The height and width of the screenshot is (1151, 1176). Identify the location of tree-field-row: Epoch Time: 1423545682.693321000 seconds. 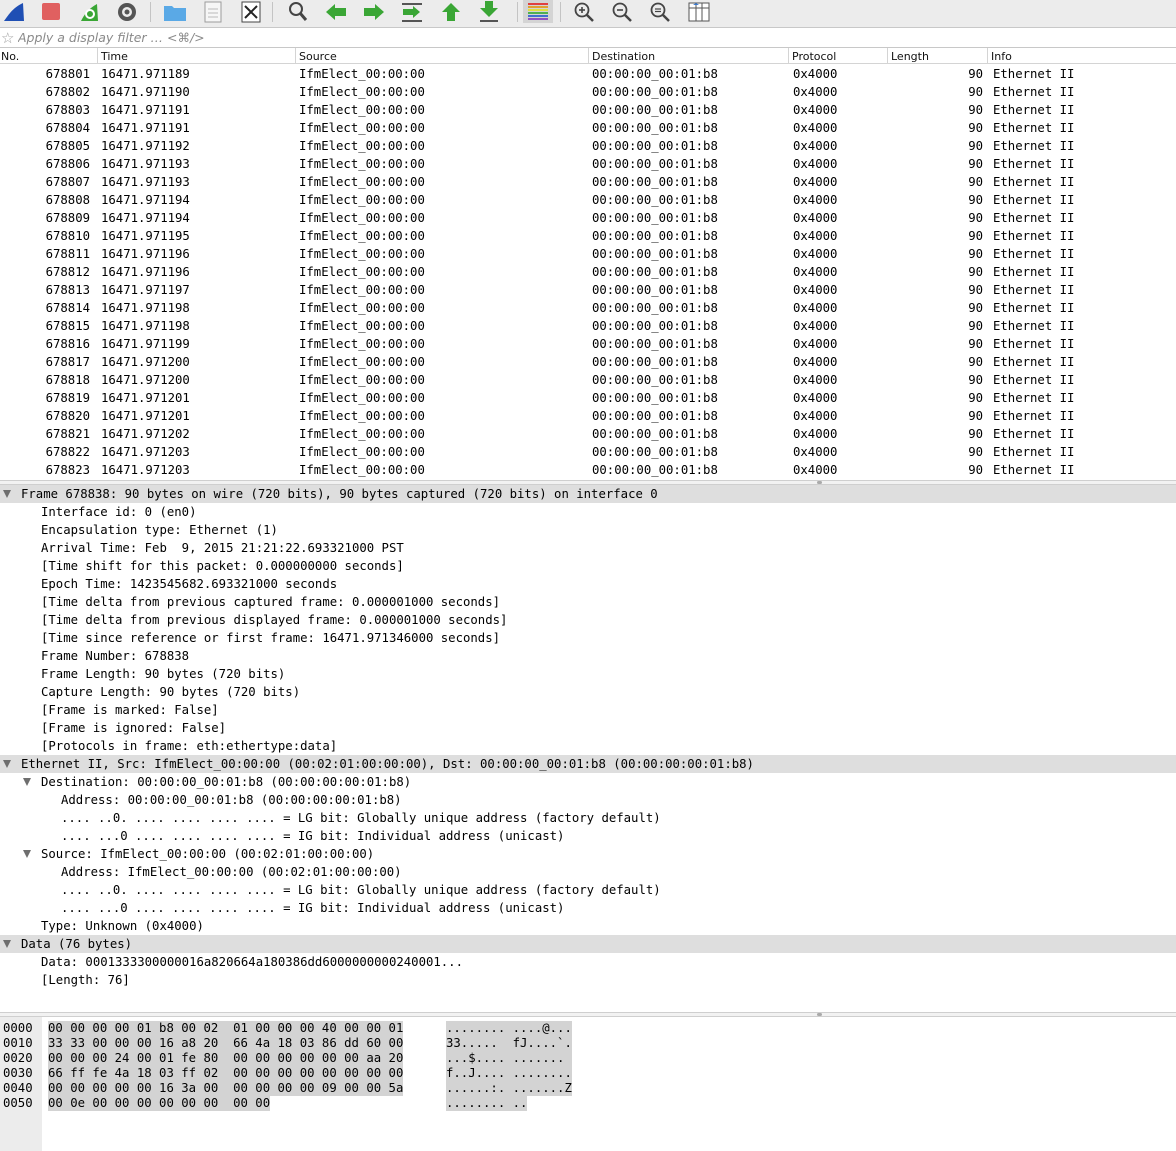
(588, 584).